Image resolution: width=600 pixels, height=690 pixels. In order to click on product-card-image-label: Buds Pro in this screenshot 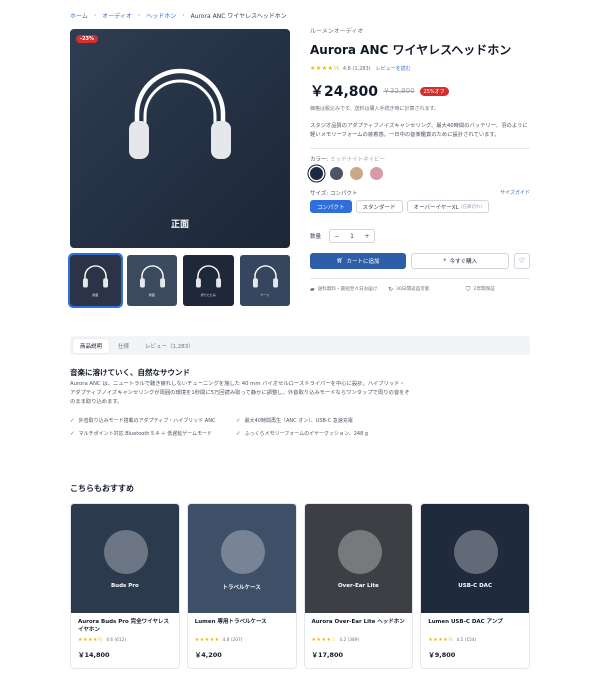, I will do `click(124, 586)`.